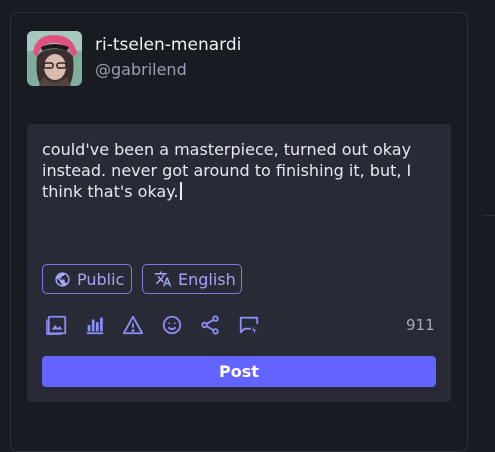 The width and height of the screenshot is (495, 452). What do you see at coordinates (101, 279) in the screenshot?
I see `visibility-label: Public` at bounding box center [101, 279].